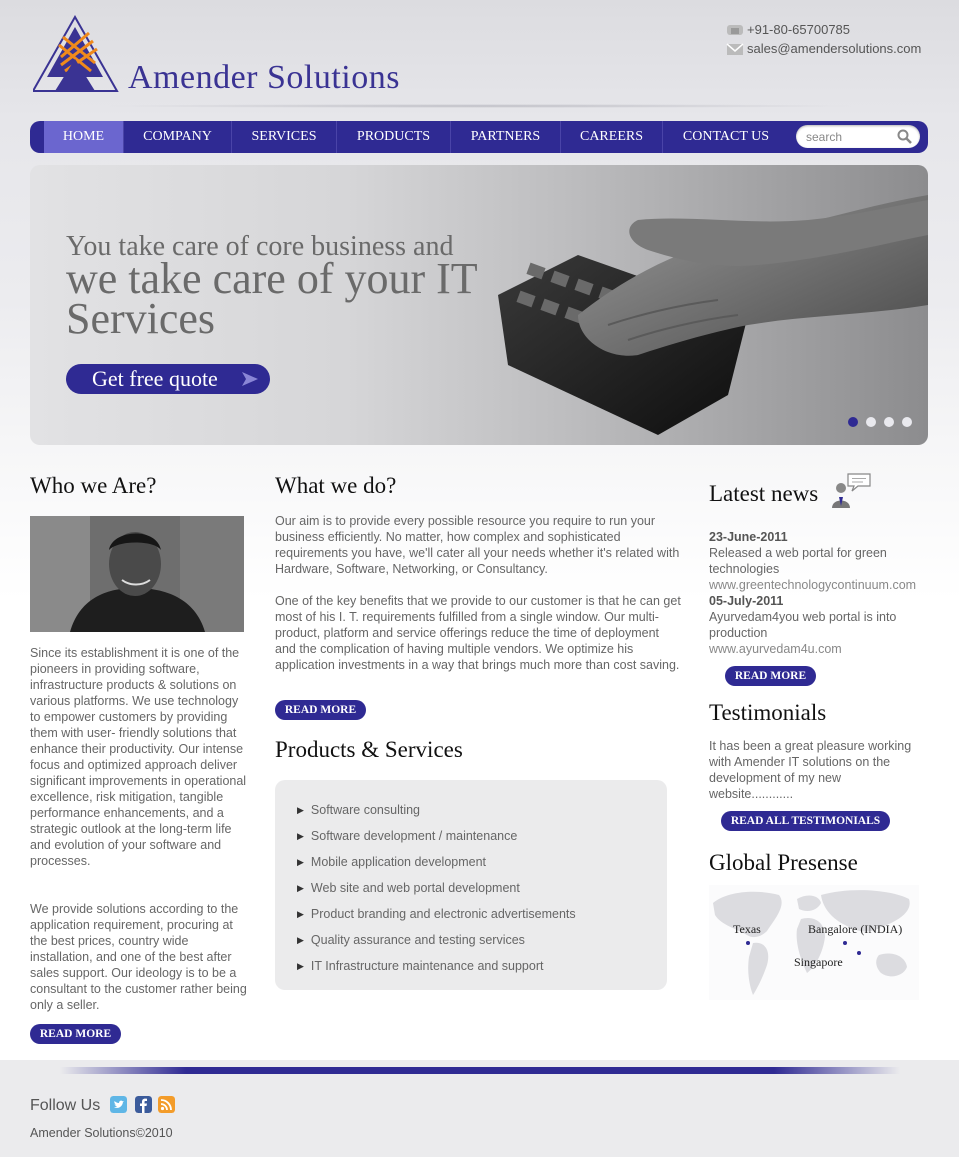 This screenshot has width=959, height=1157. What do you see at coordinates (764, 493) in the screenshot?
I see `latest-news-title: Latest news` at bounding box center [764, 493].